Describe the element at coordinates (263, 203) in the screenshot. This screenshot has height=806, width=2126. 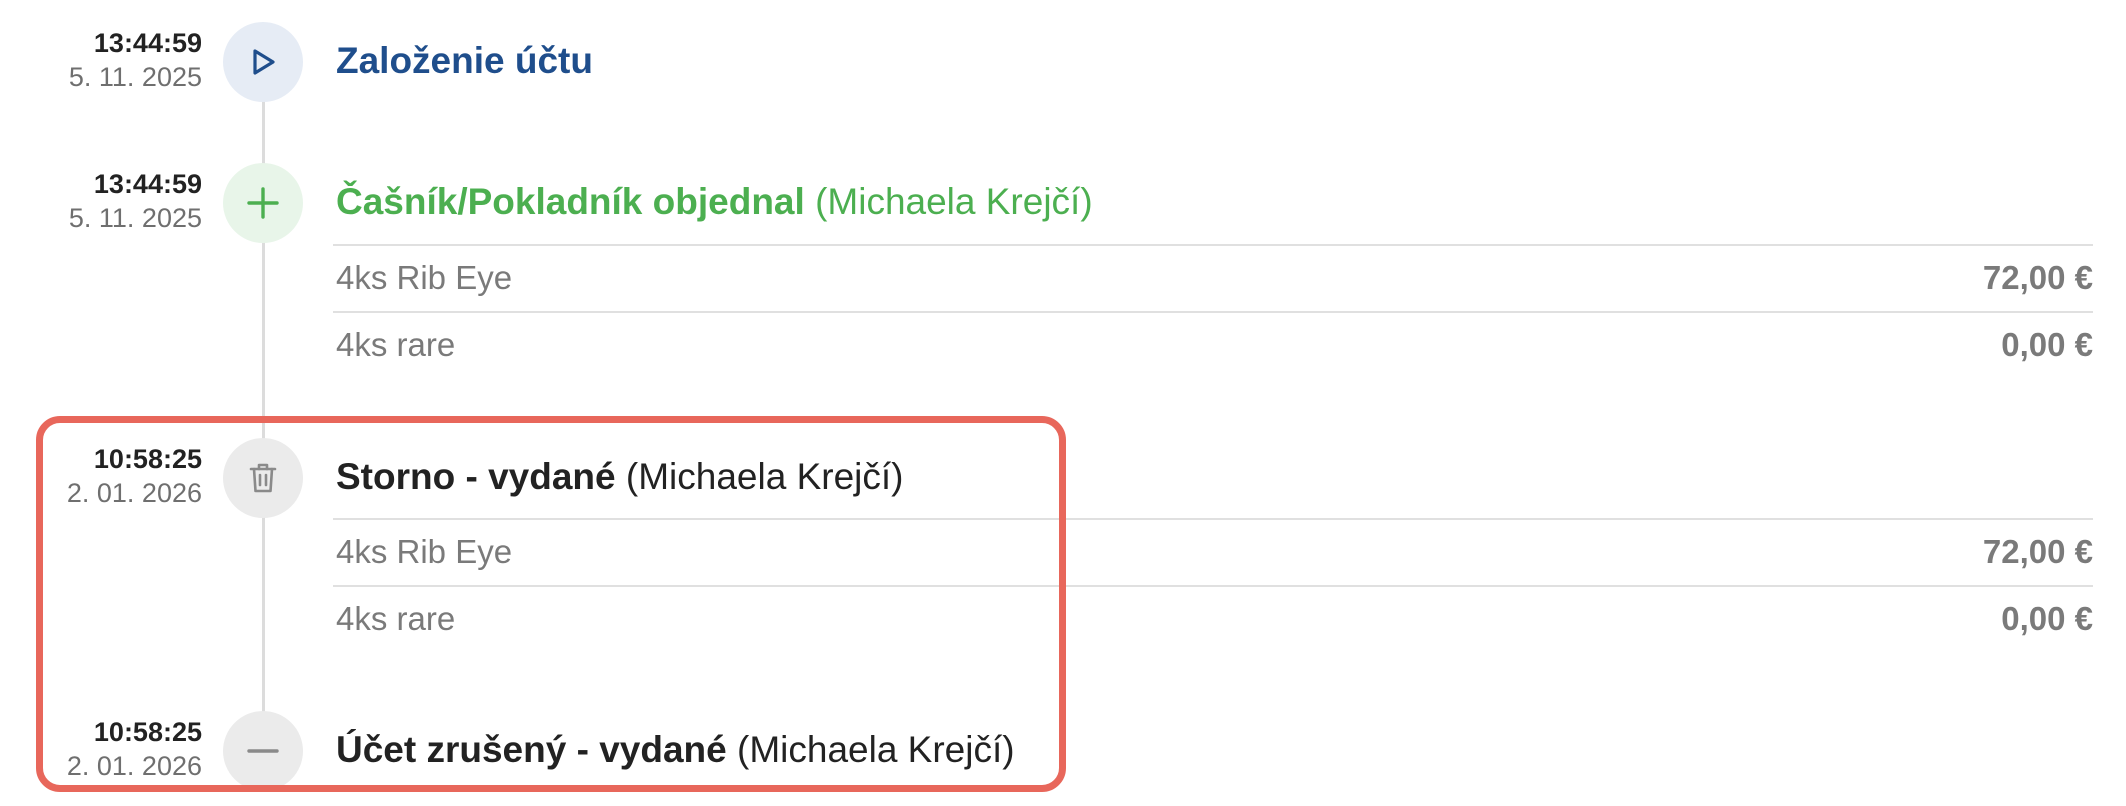
I see `plus-icon` at that location.